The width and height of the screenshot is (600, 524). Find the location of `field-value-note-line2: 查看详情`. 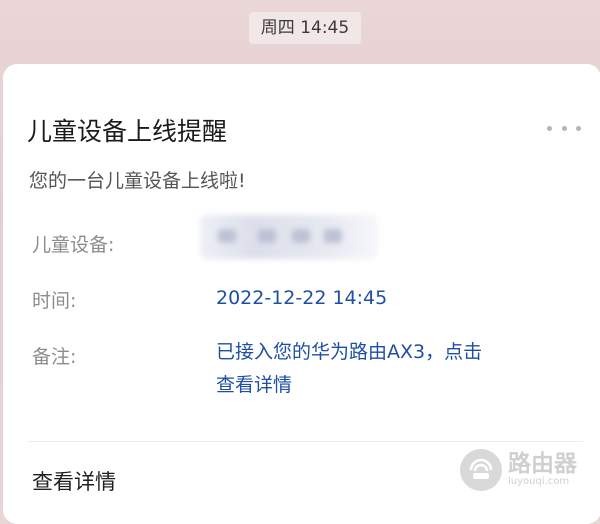

field-value-note-line2: 查看详情 is located at coordinates (254, 385).